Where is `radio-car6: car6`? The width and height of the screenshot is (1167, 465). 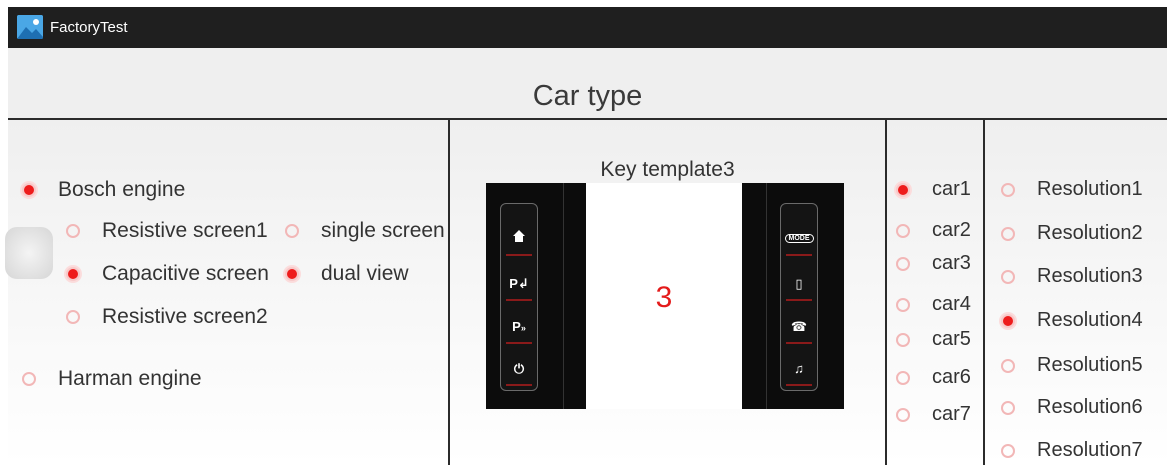 radio-car6: car6 is located at coordinates (933, 377).